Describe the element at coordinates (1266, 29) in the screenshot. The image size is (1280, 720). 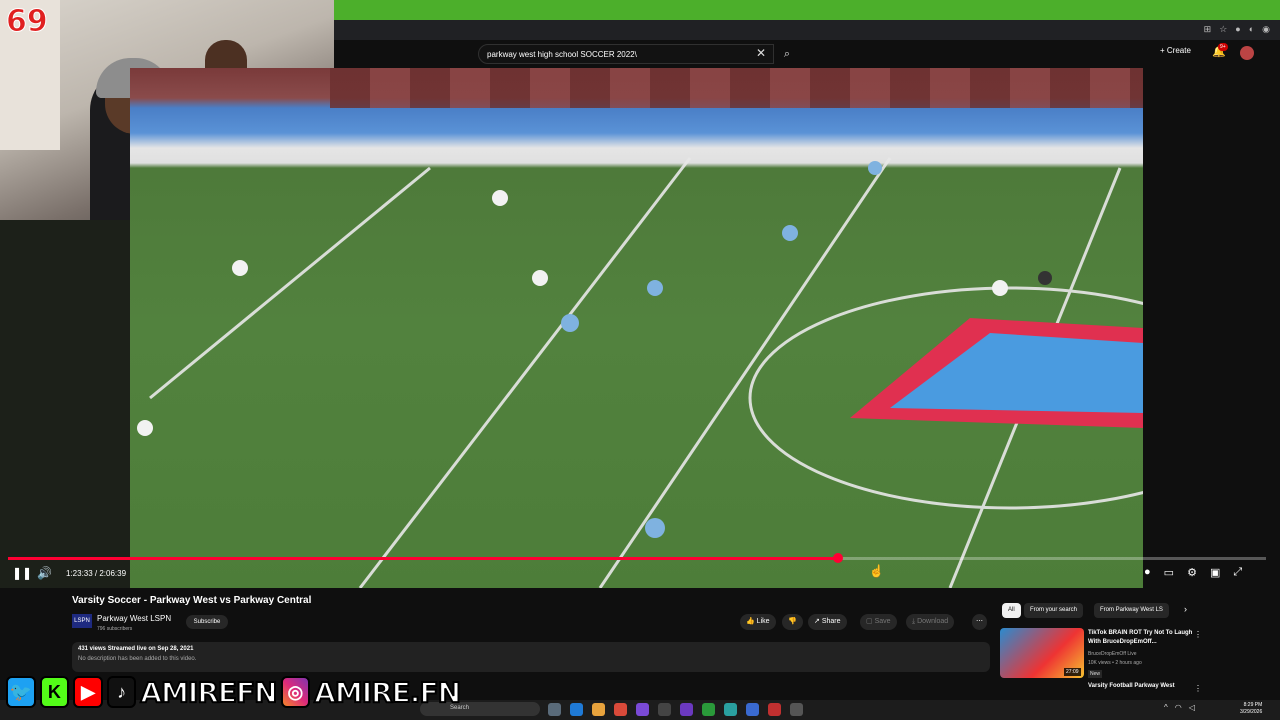
I see `profile-icon: ◉` at that location.